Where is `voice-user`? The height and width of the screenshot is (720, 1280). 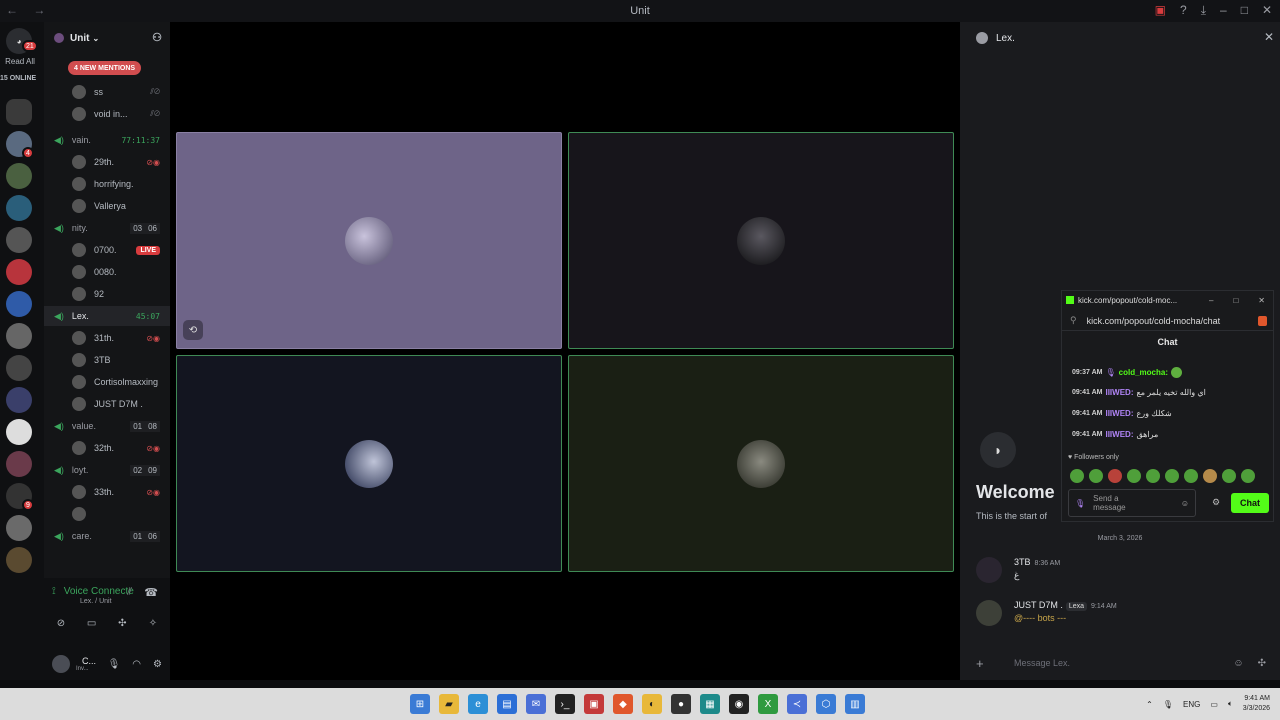 voice-user is located at coordinates (121, 514).